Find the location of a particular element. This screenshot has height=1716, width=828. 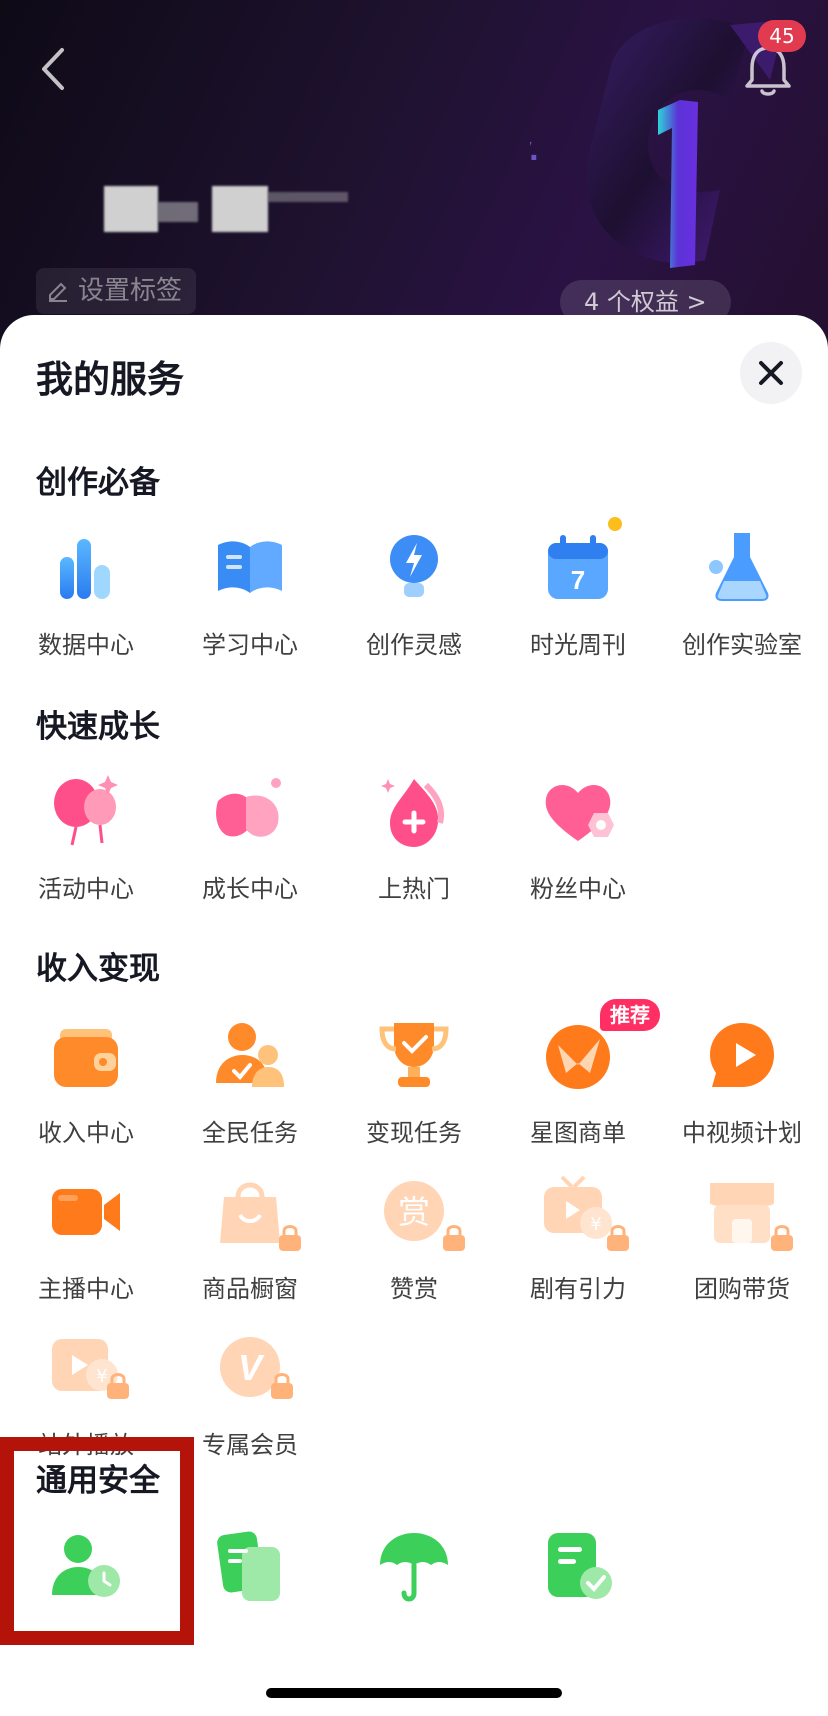

section-title-monetization: 收入变现 is located at coordinates (98, 969).